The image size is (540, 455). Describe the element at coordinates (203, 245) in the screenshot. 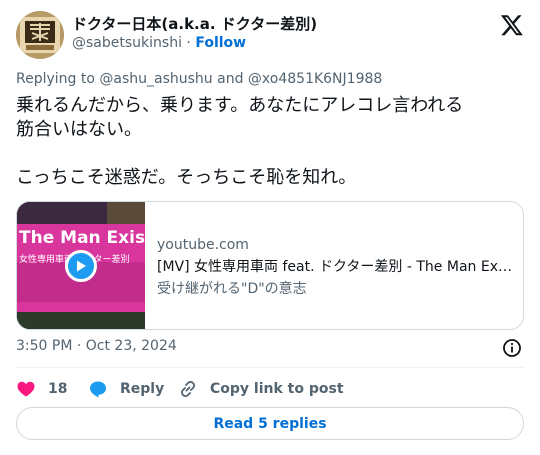

I see `link-domain: youtube.com` at that location.